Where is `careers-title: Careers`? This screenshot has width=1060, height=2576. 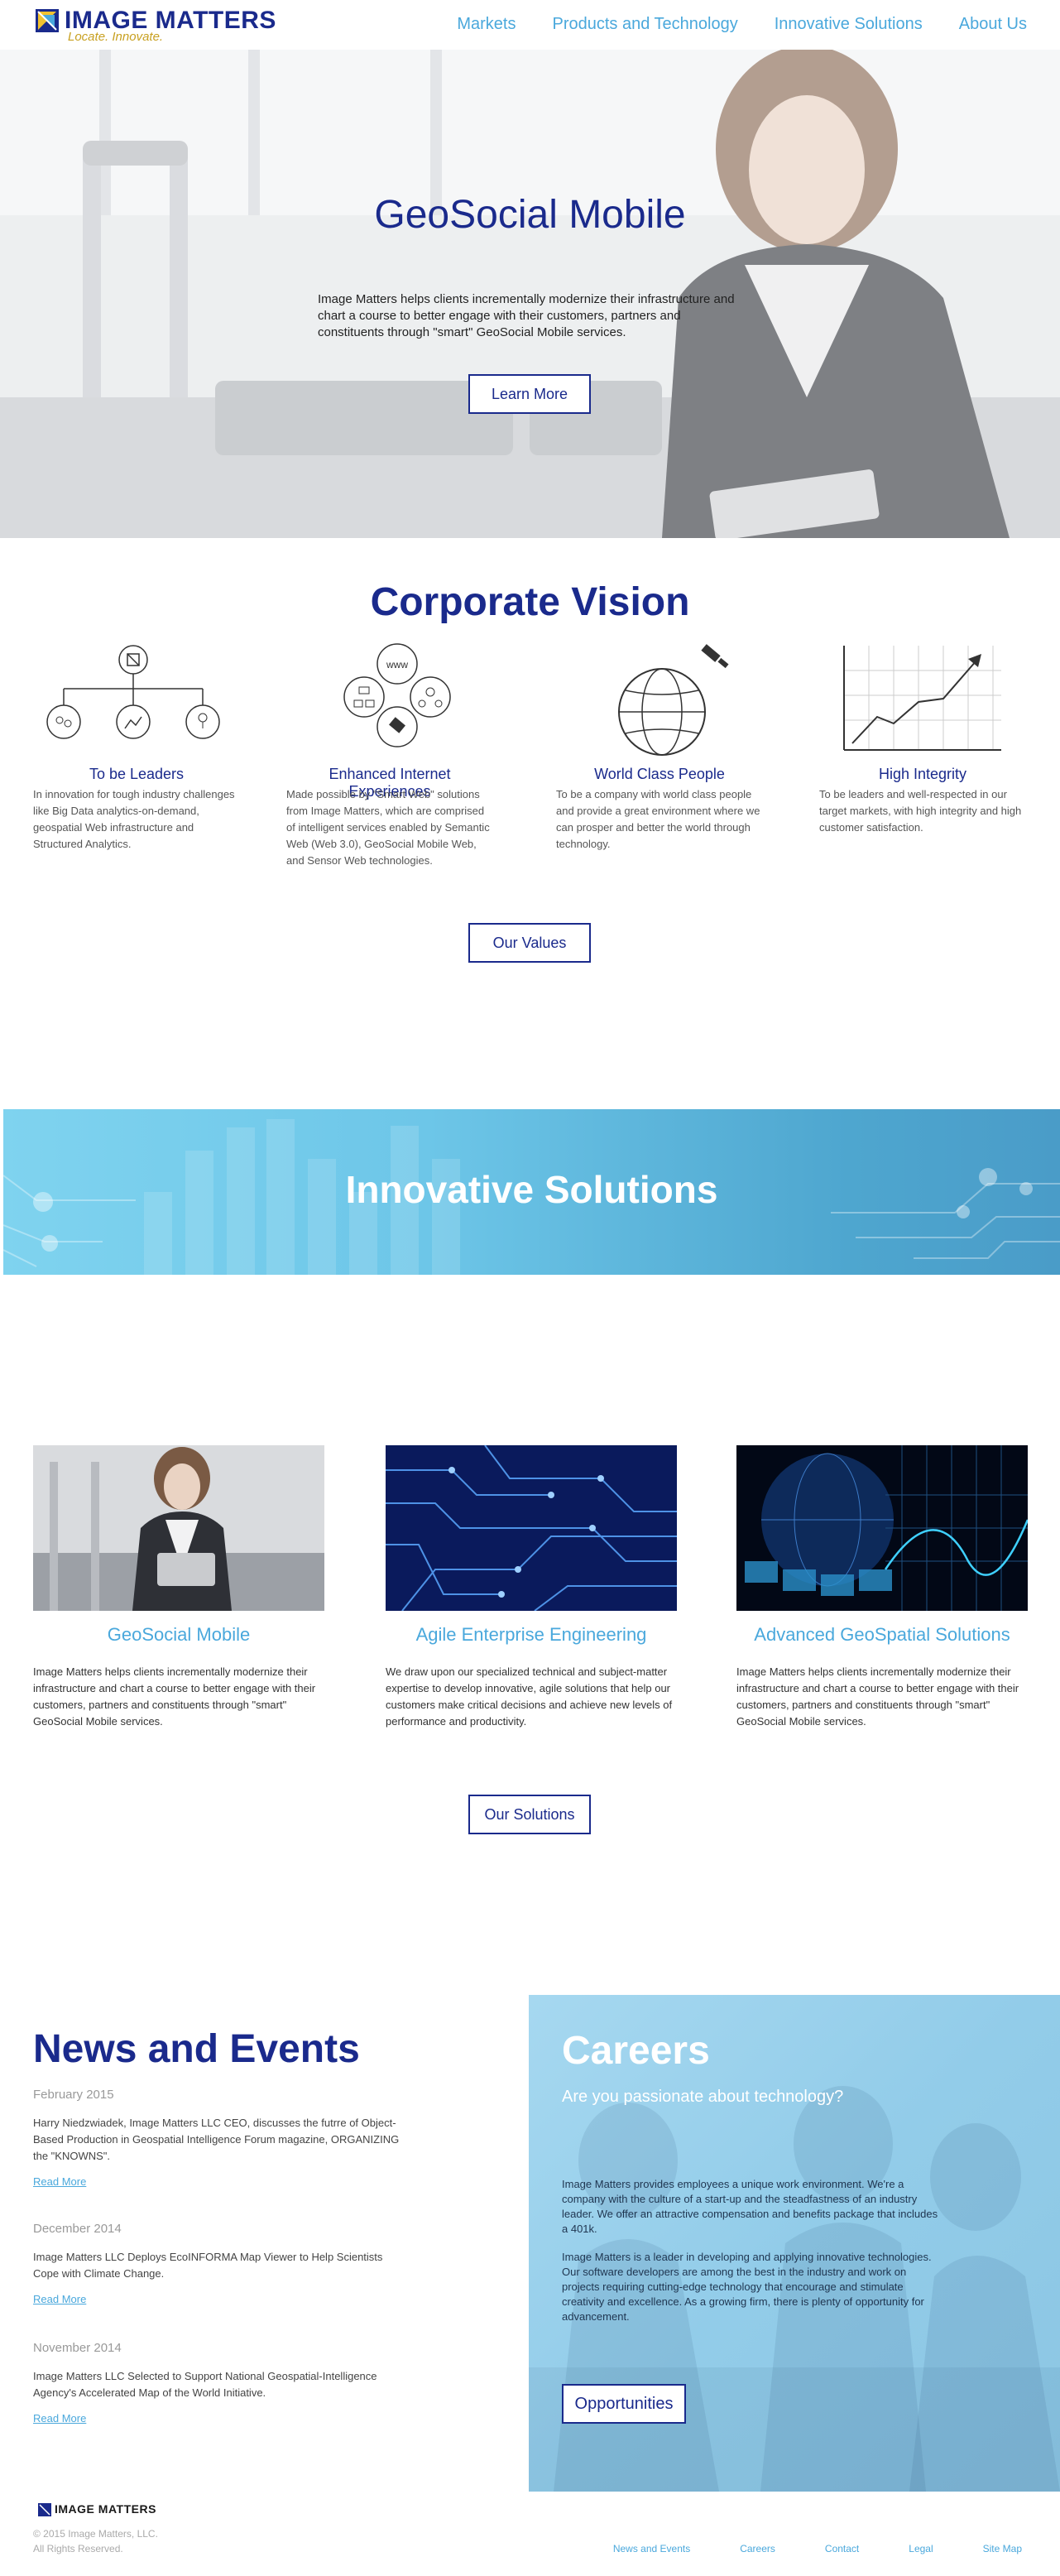
careers-title: Careers is located at coordinates (636, 2051).